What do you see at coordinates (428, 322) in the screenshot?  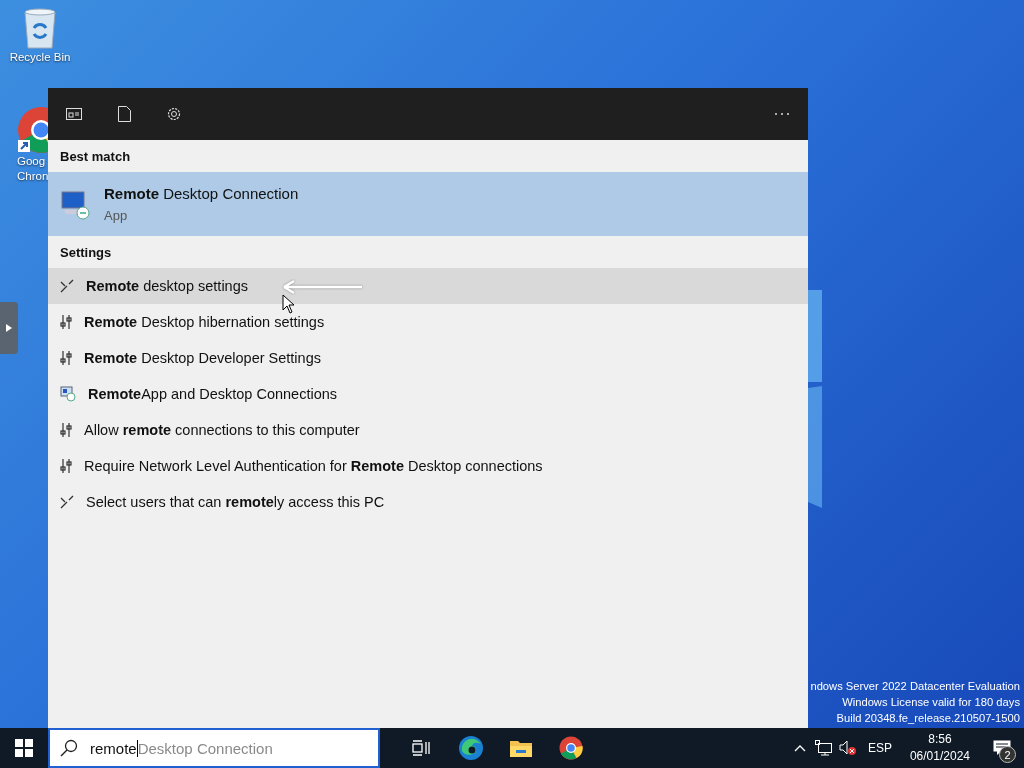 I see `settings-result: Remote Desktop hibernation settings` at bounding box center [428, 322].